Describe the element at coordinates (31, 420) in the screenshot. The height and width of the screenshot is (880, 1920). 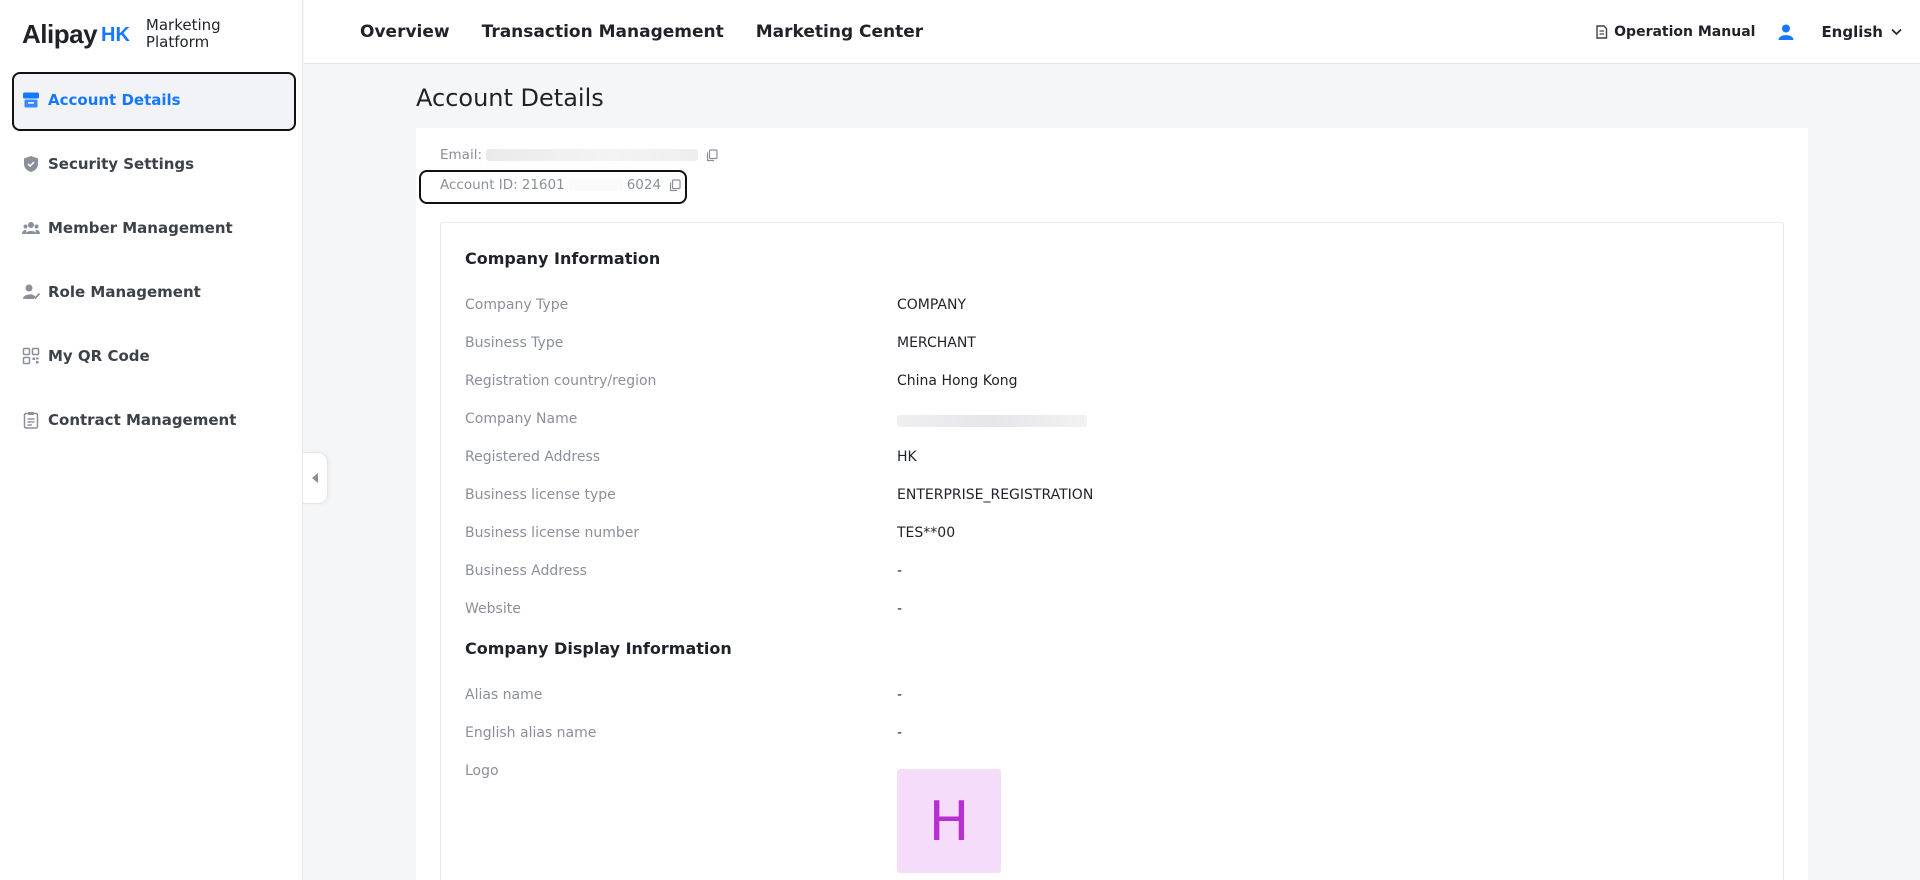
I see `clipboard-icon` at that location.